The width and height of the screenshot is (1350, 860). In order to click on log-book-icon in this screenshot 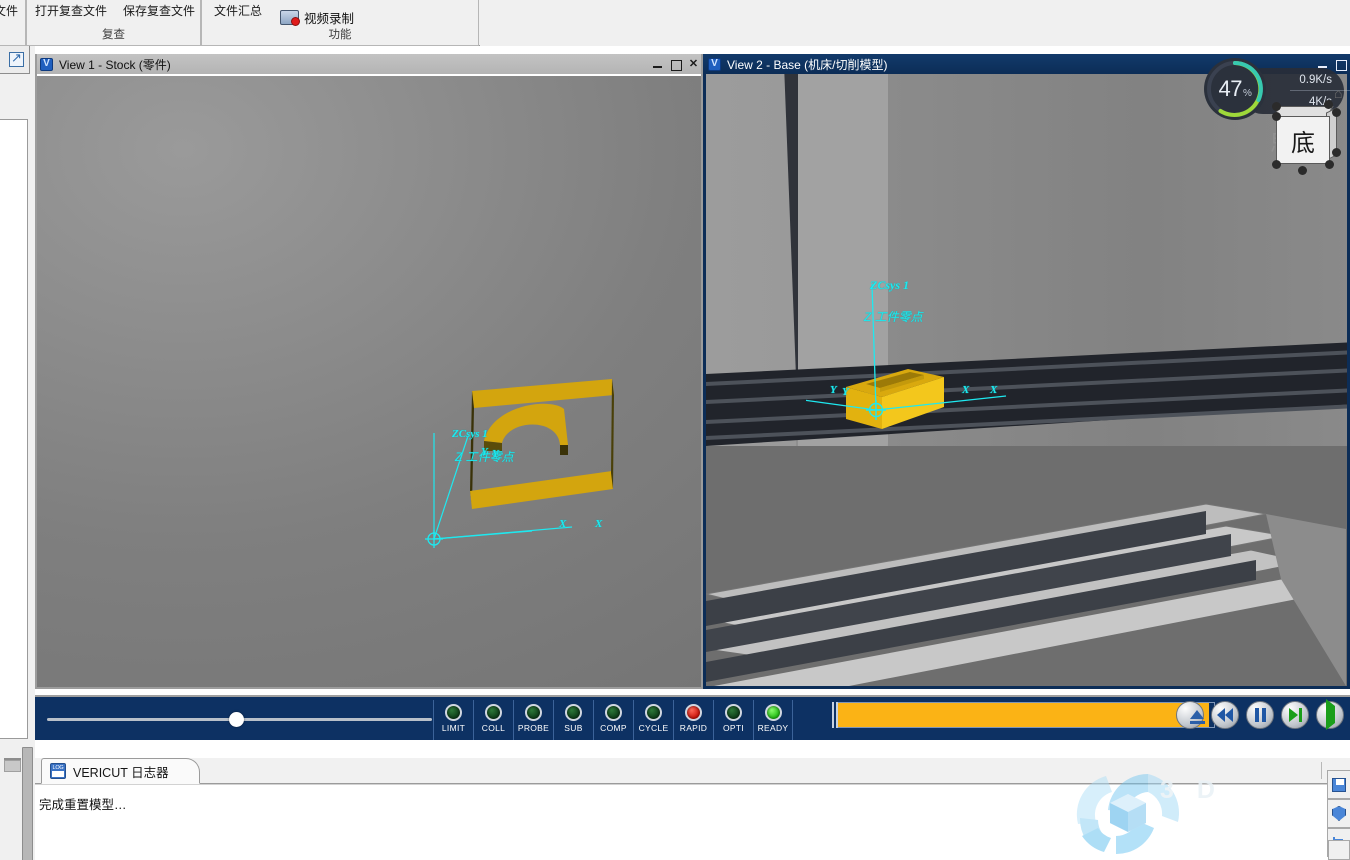, I will do `click(58, 771)`.